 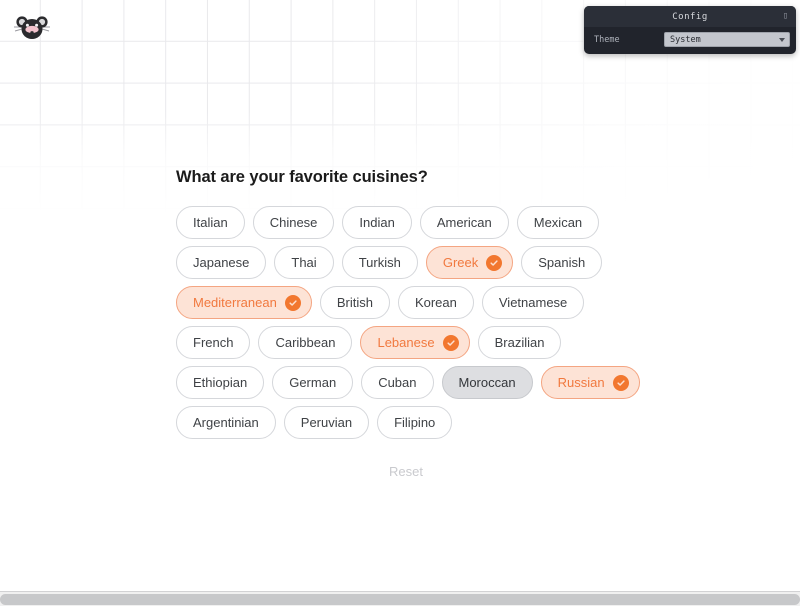 I want to click on cuisine-chip-mediterranean: Mediterranean, so click(x=244, y=302).